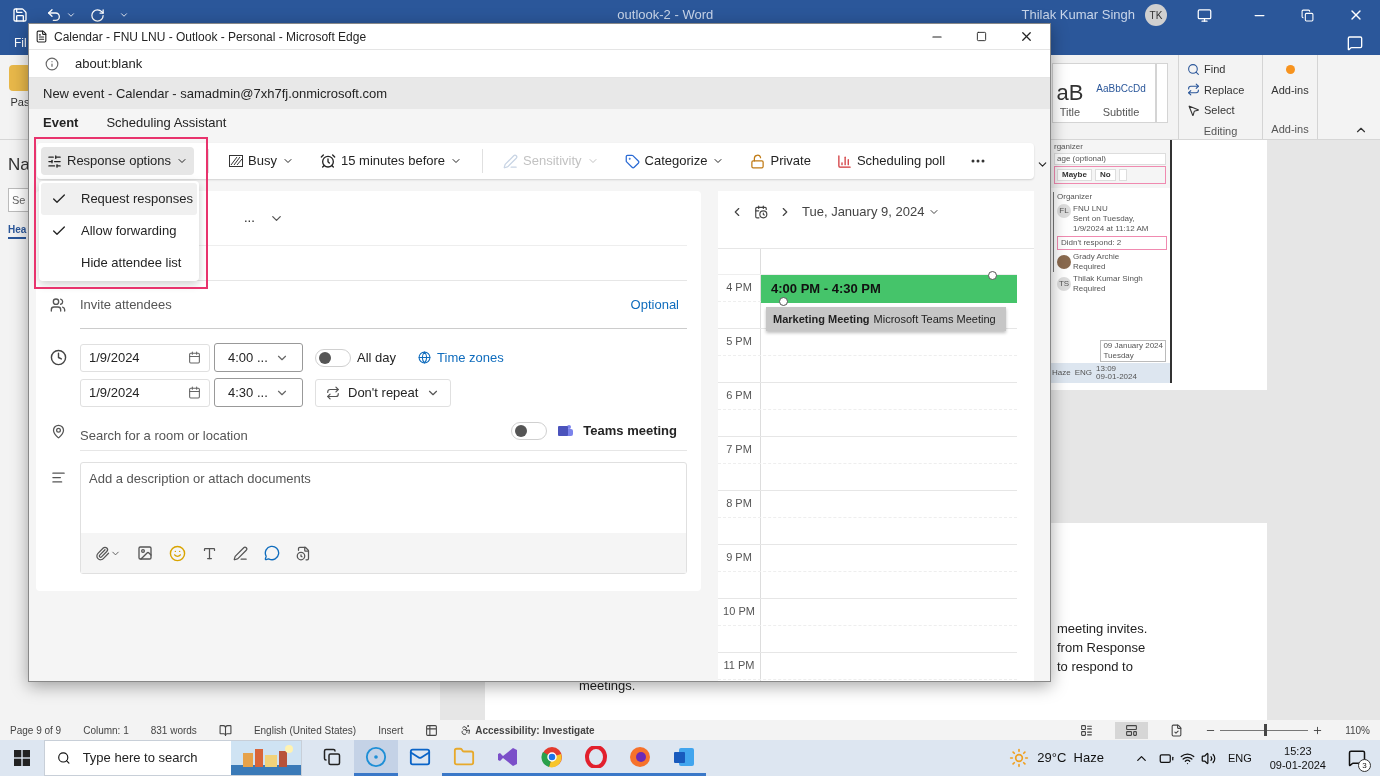 Image resolution: width=1380 pixels, height=776 pixels. What do you see at coordinates (1318, 730) in the screenshot?
I see `zoom-in-icon` at bounding box center [1318, 730].